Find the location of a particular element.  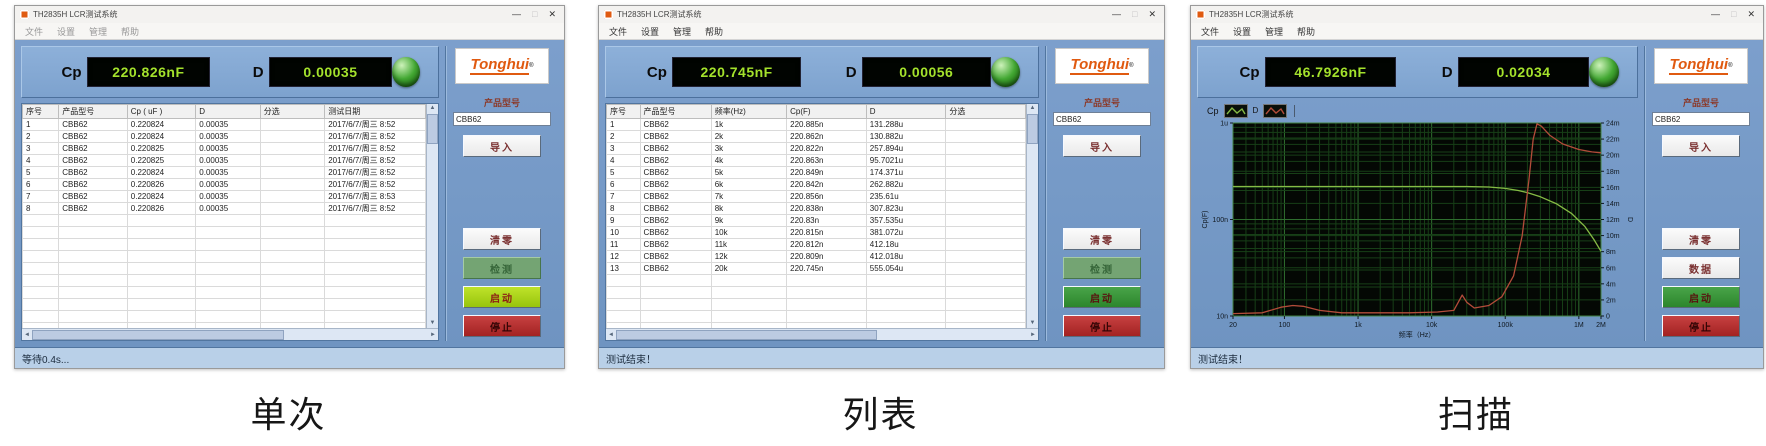

svg-text: 12m is located at coordinates (1613, 220).